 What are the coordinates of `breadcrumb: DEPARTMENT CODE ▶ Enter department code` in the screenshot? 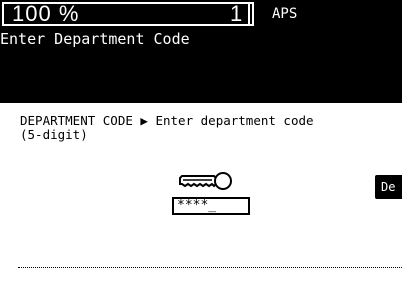 It's located at (167, 120).